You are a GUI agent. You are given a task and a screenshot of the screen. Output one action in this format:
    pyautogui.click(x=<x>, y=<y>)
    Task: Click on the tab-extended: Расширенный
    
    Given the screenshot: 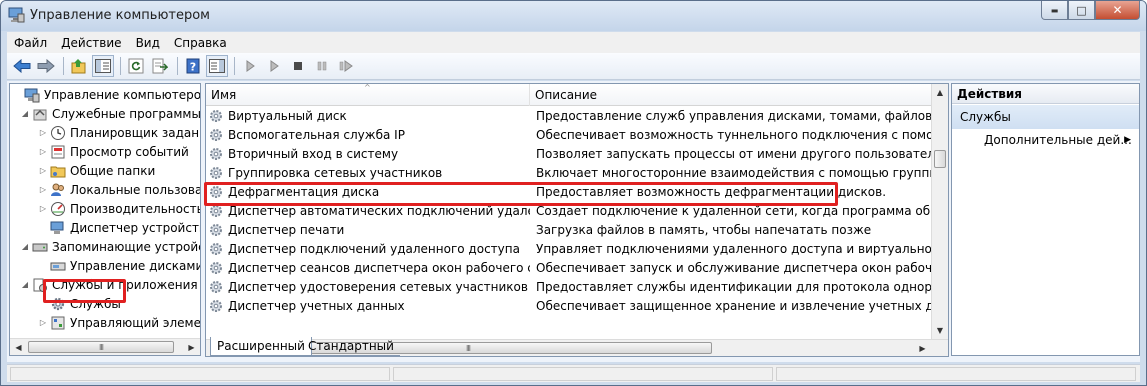 What is the action you would take?
    pyautogui.click(x=261, y=346)
    